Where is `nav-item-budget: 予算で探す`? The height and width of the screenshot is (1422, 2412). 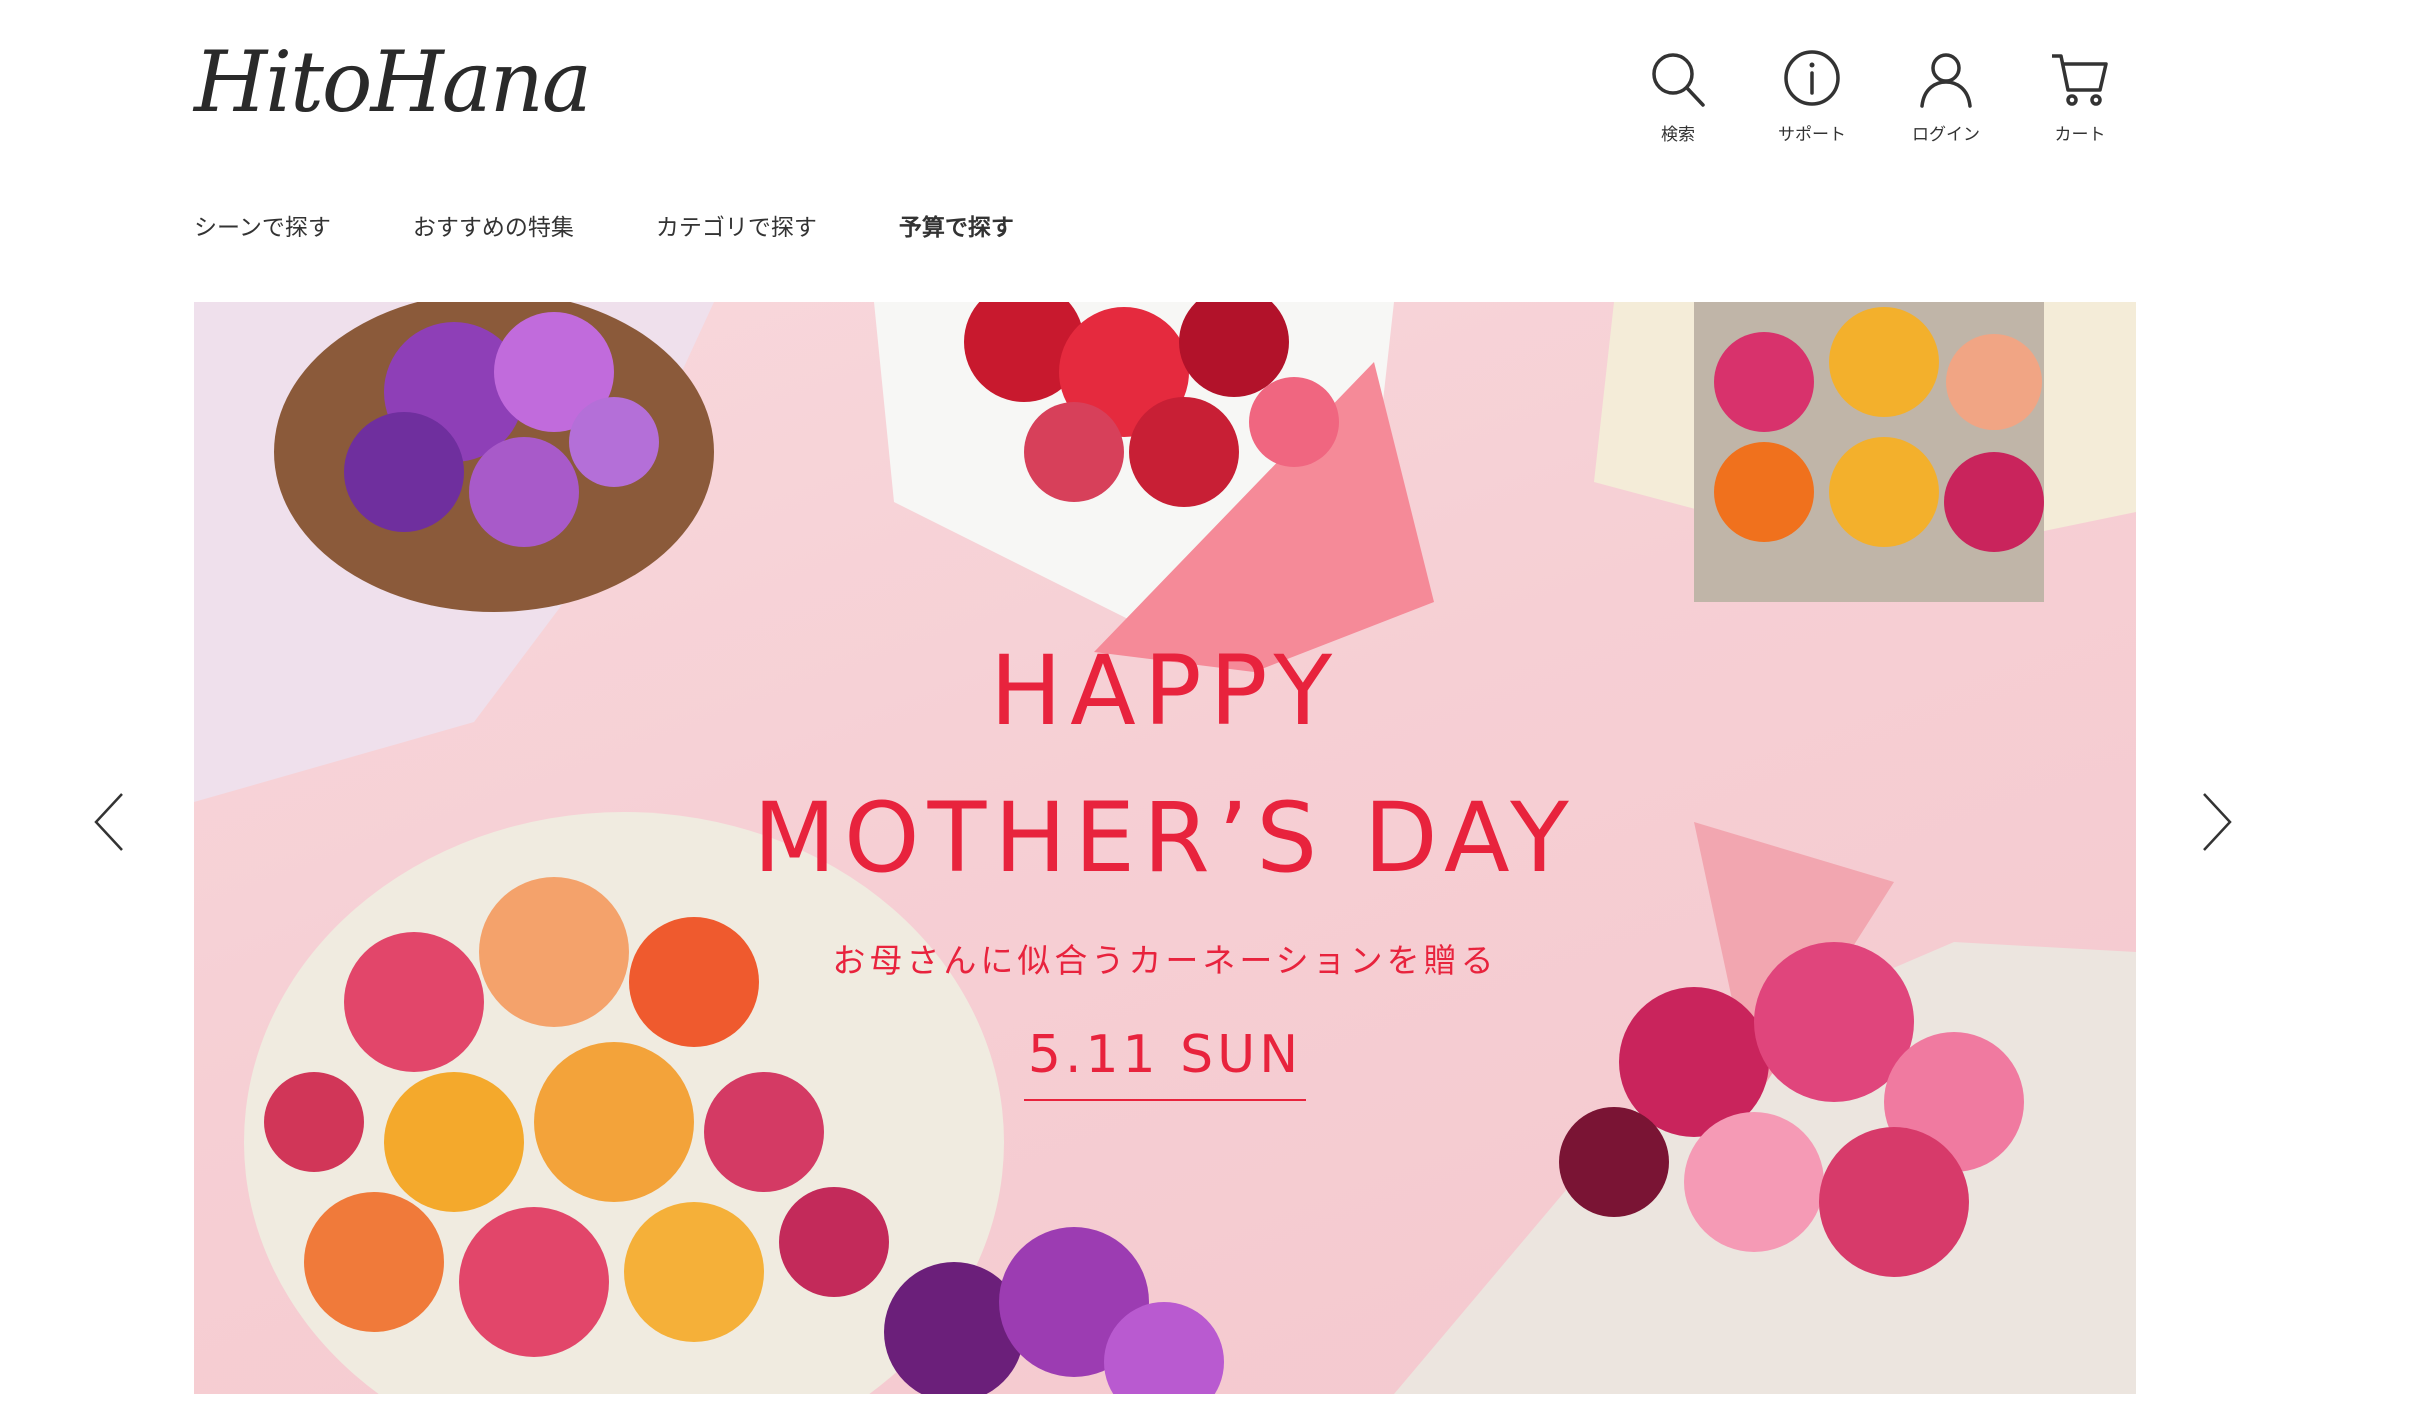
nav-item-budget: 予算で探す is located at coordinates (956, 225).